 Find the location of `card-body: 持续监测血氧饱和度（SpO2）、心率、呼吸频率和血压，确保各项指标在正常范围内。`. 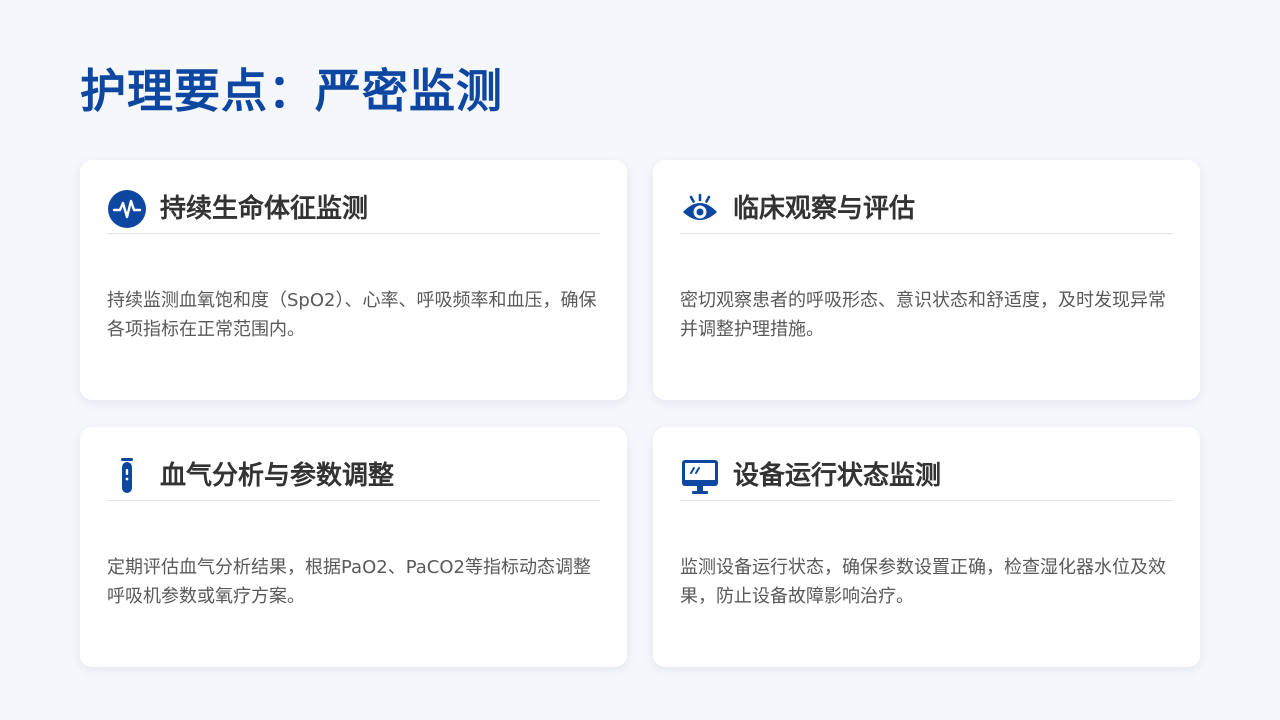

card-body: 持续监测血氧饱和度（SpO2）、心率、呼吸频率和血压，确保各项指标在正常范围内。 is located at coordinates (352, 315).